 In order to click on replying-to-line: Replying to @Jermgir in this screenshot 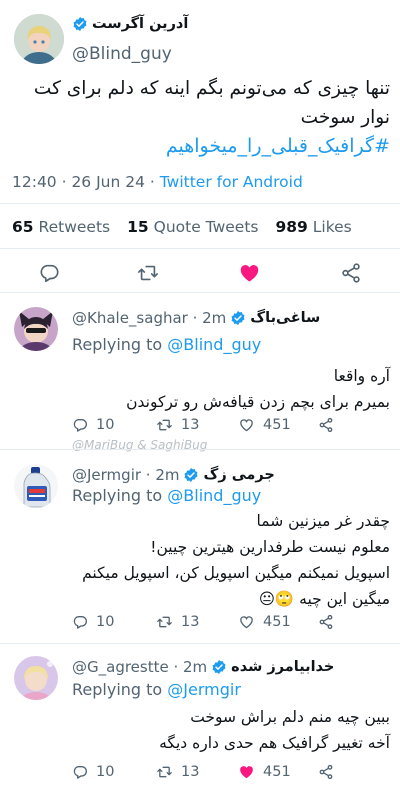, I will do `click(156, 689)`.